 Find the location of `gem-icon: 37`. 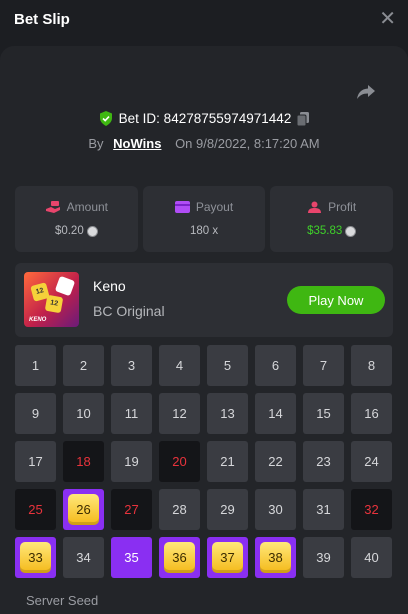

gem-icon: 37 is located at coordinates (227, 557).